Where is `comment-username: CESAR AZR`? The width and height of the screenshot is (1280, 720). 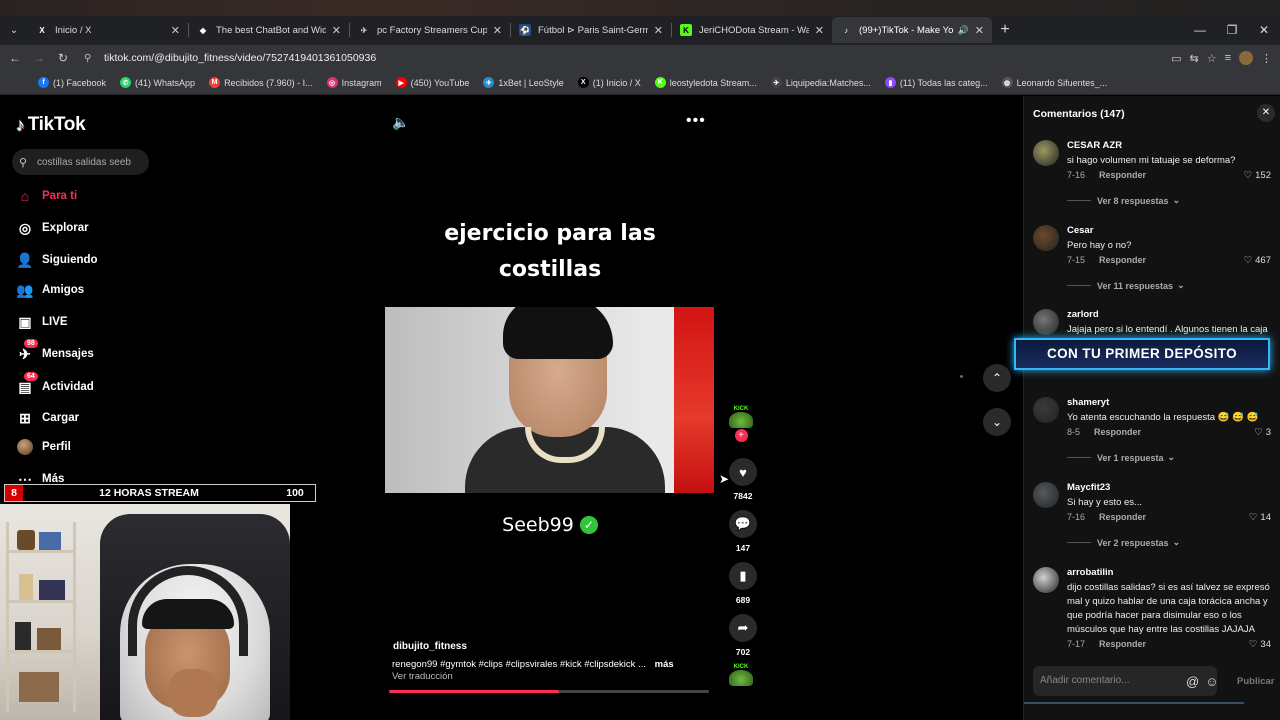 comment-username: CESAR AZR is located at coordinates (1094, 145).